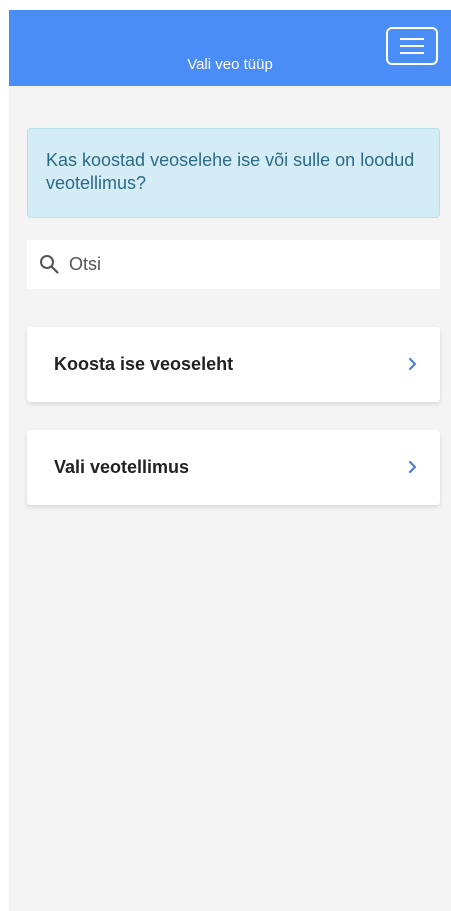 Image resolution: width=451 pixels, height=911 pixels. What do you see at coordinates (144, 364) in the screenshot?
I see `option-label: Koosta ise veoseleht` at bounding box center [144, 364].